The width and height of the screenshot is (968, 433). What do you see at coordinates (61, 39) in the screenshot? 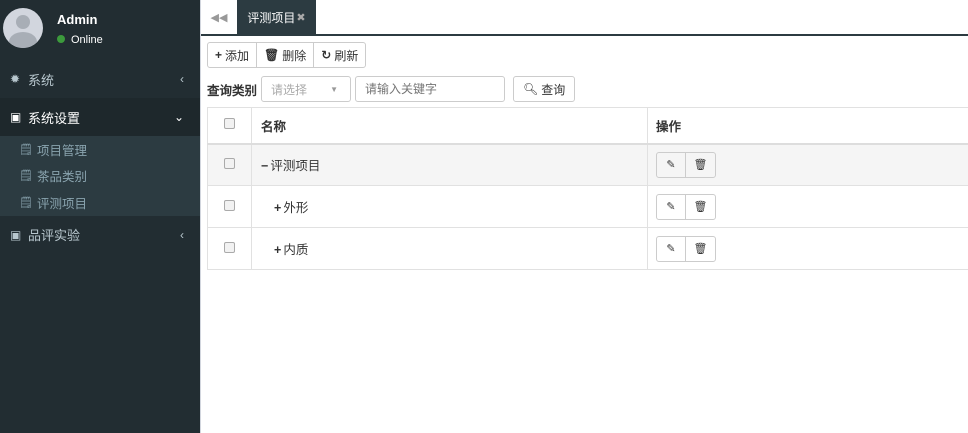
I see `online-dot-icon` at bounding box center [61, 39].